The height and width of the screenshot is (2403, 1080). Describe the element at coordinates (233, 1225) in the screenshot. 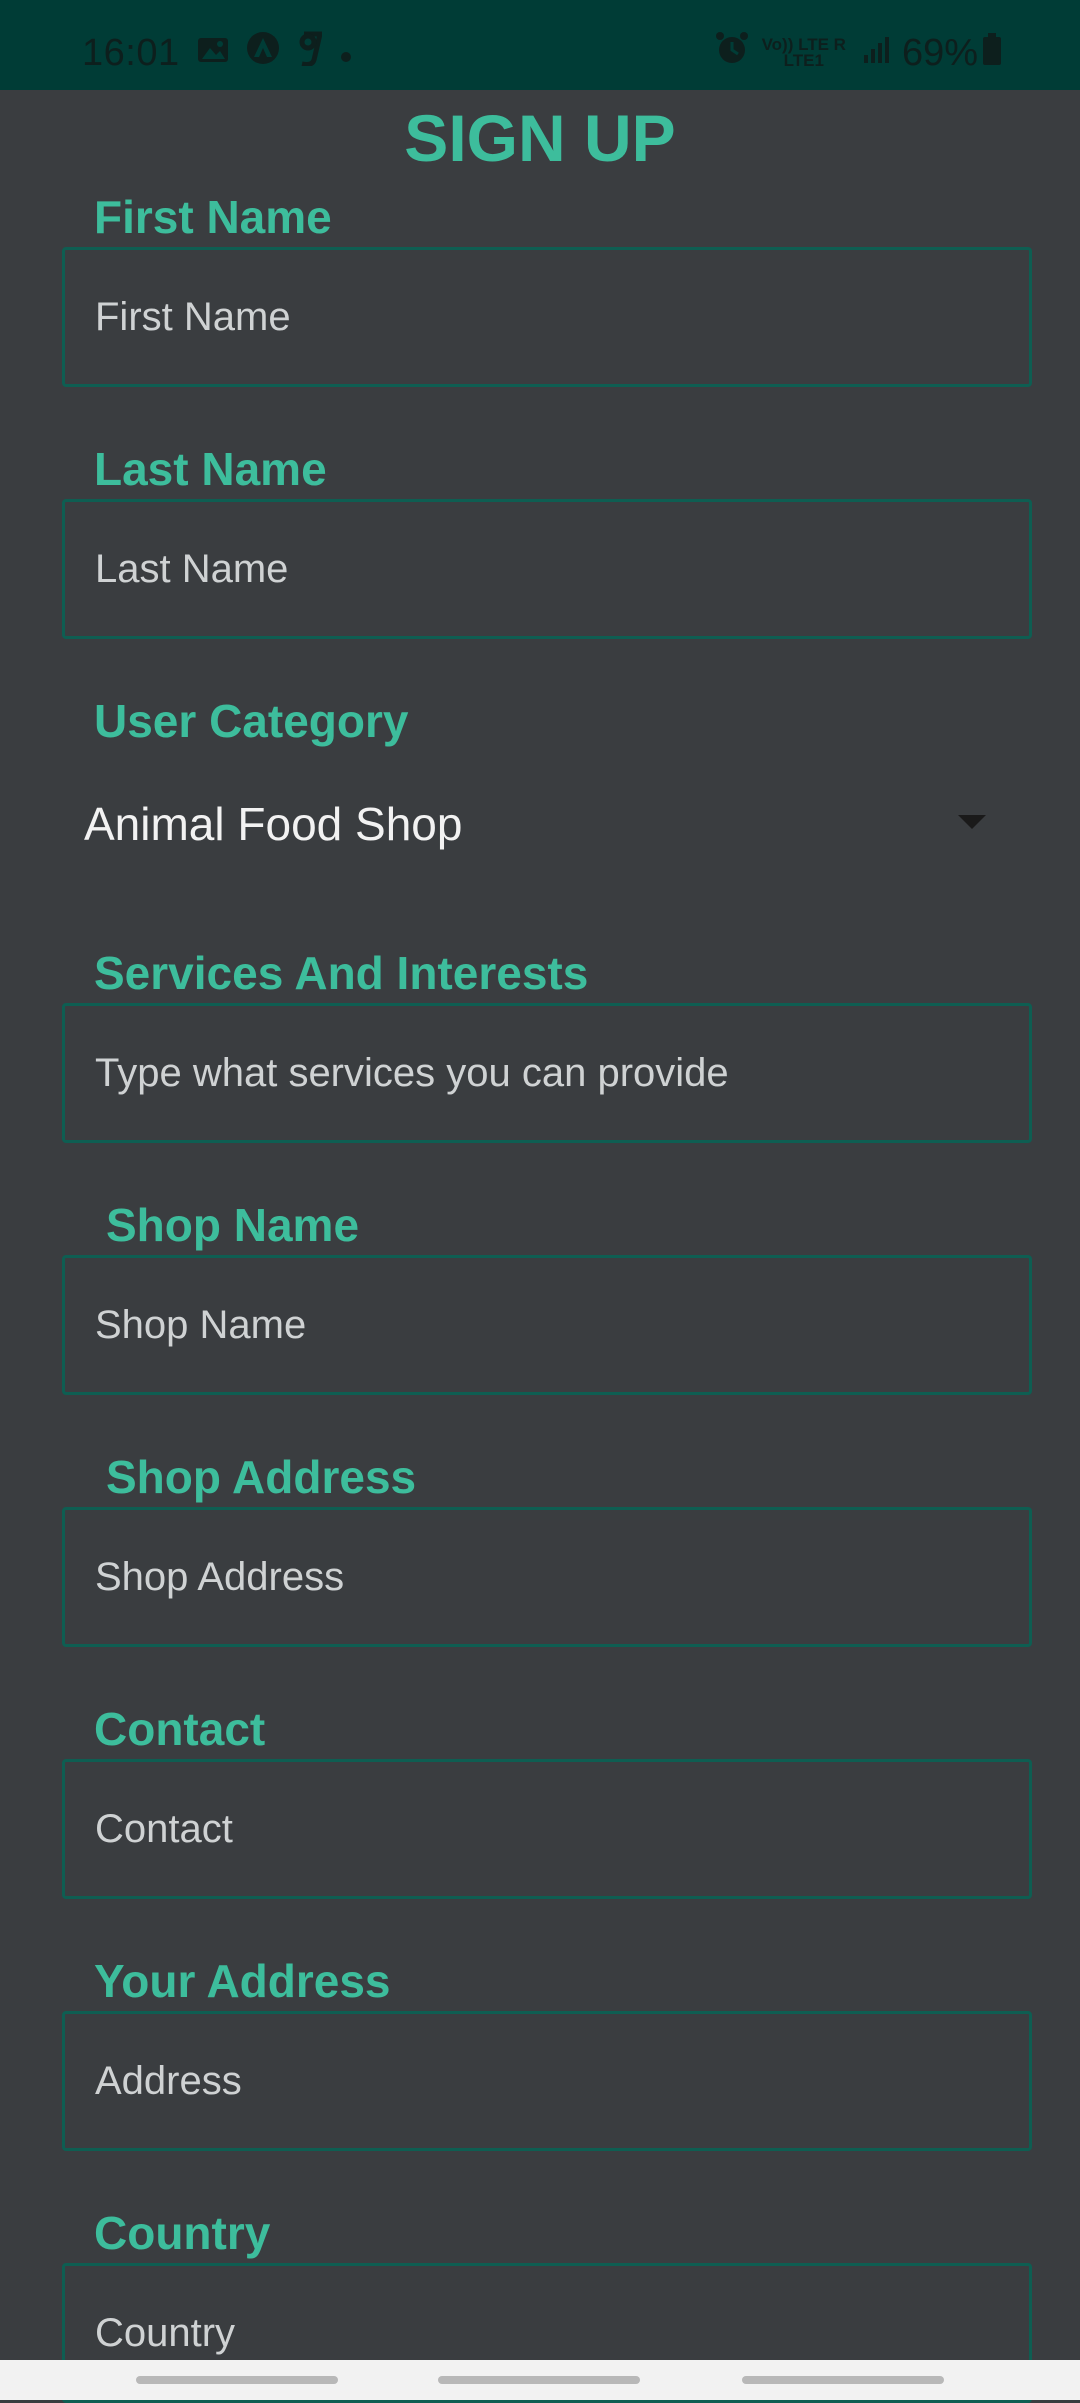

I see `shop-name-label: Shop Name` at that location.